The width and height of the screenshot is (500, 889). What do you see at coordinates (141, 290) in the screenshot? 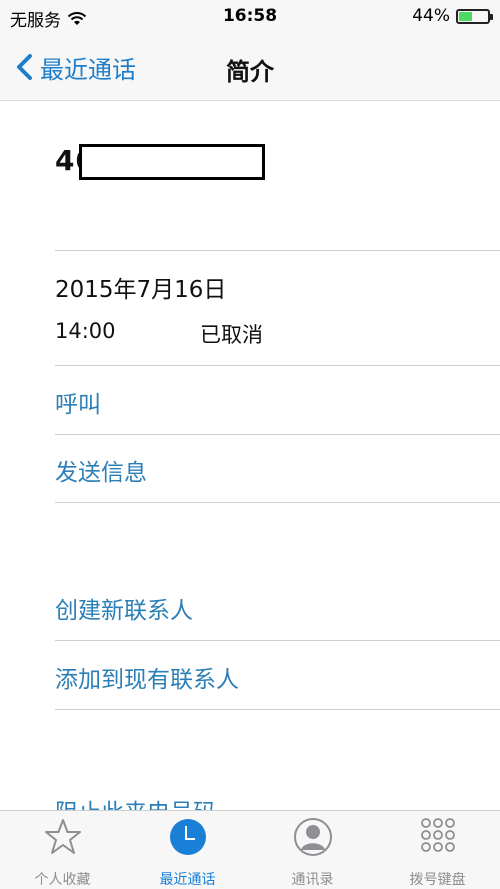
I see `call-date: 2015年7月16日` at bounding box center [141, 290].